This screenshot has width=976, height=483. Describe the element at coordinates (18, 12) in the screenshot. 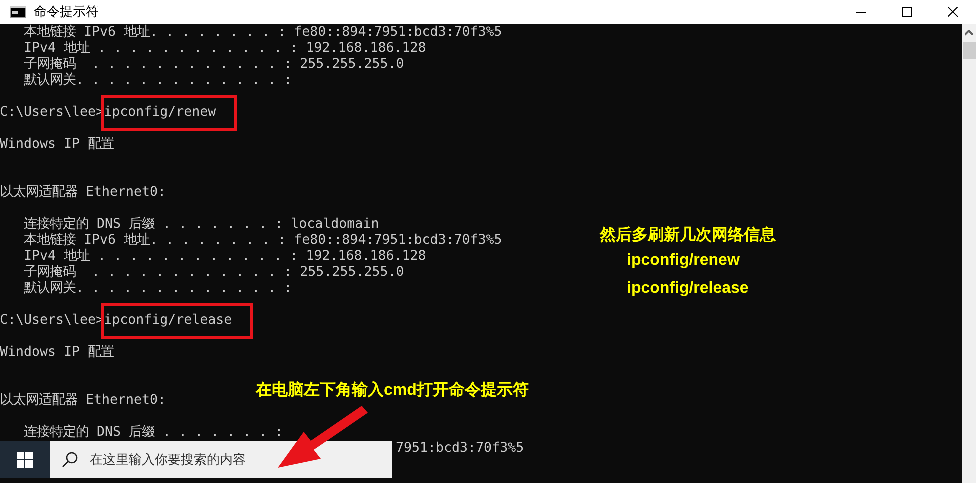

I see `terminal-icon` at that location.